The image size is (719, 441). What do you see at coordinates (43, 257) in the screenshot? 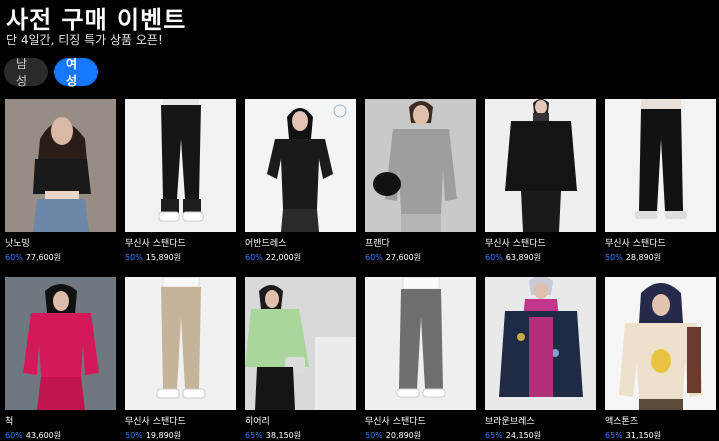
I see `sale-price: 77,600원` at bounding box center [43, 257].